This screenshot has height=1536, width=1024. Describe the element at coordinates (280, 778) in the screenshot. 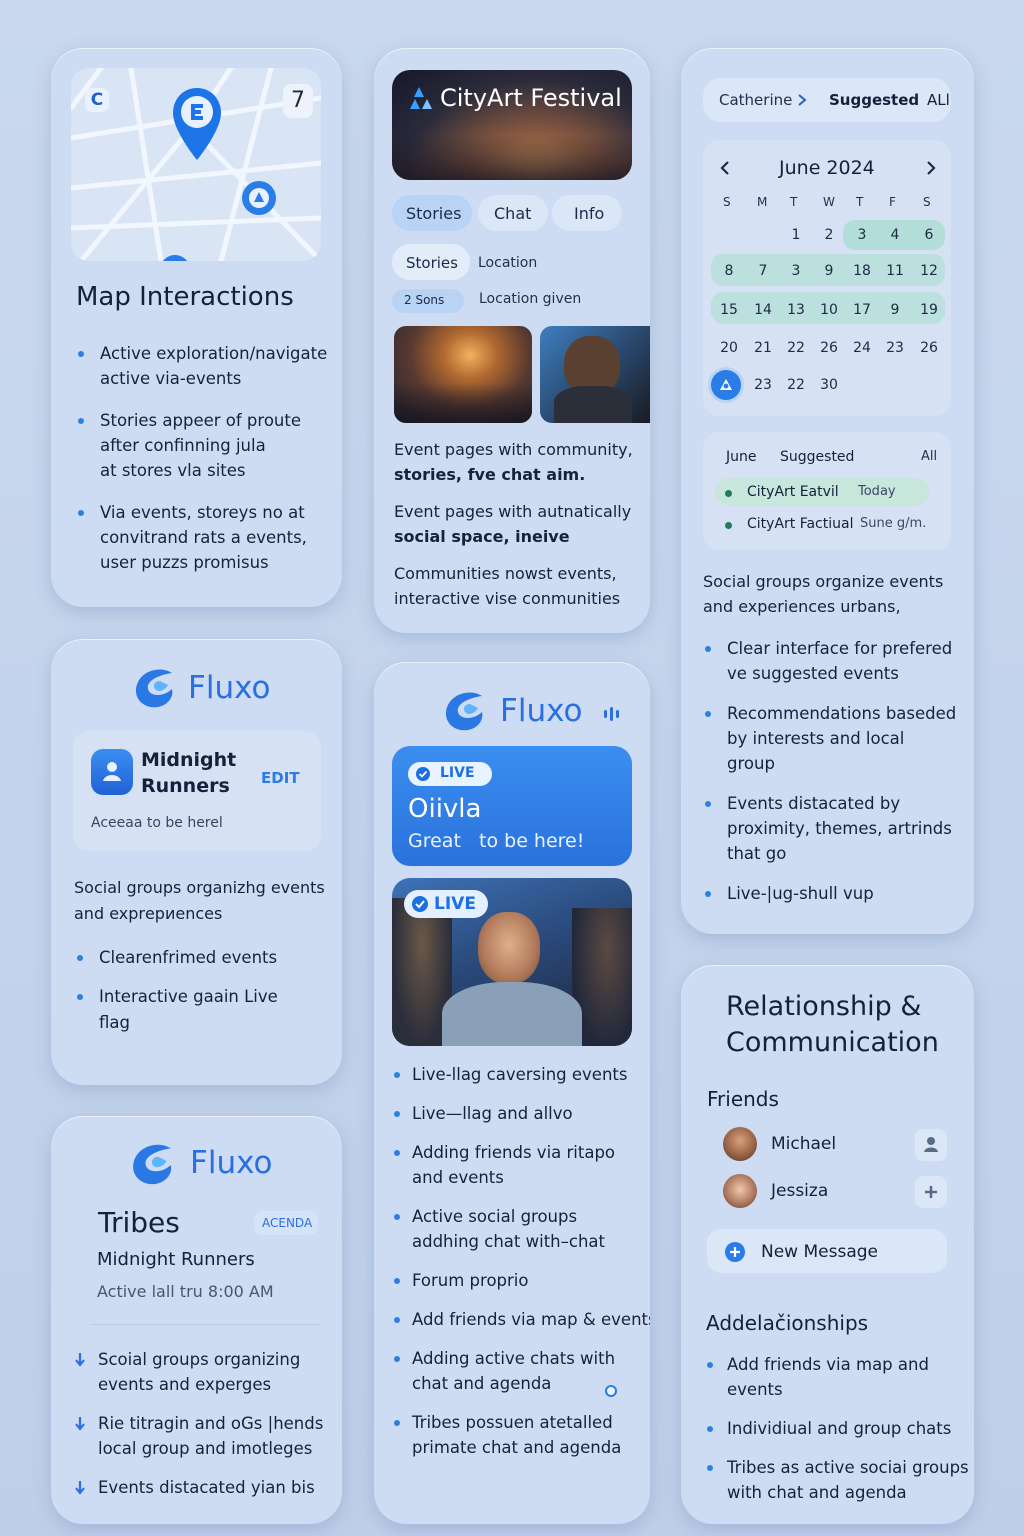

I see `edit-button: EDIT` at that location.